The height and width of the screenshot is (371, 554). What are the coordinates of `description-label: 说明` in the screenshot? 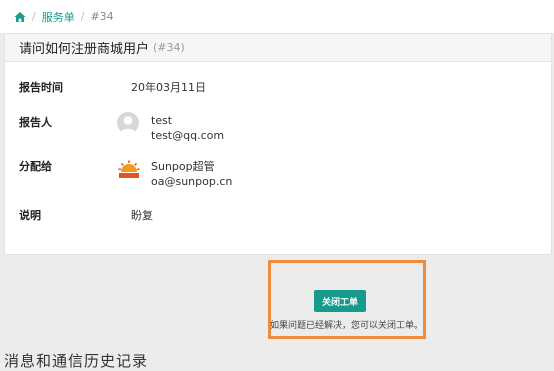 It's located at (30, 215).